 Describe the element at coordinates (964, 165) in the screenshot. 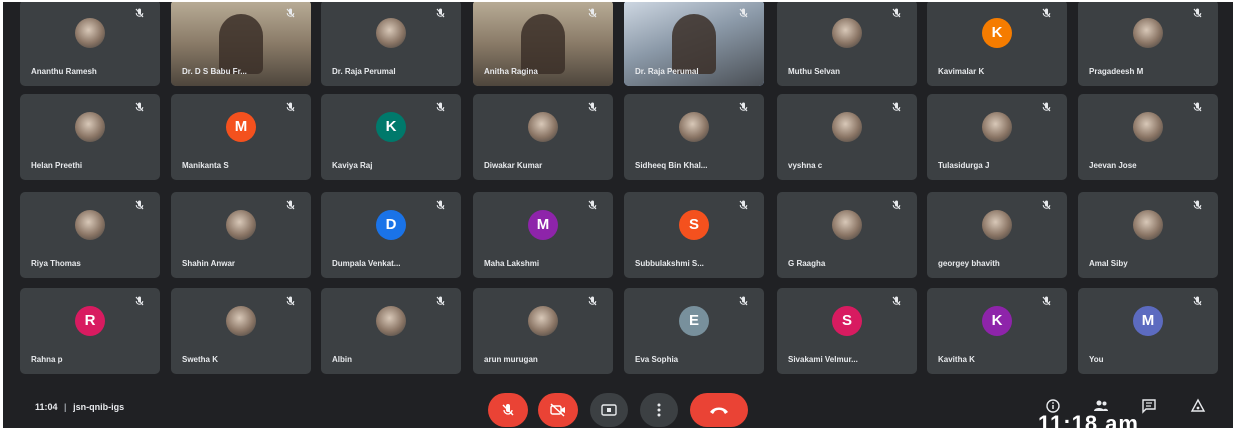

I see `participant-name: Tulasidurga J` at that location.